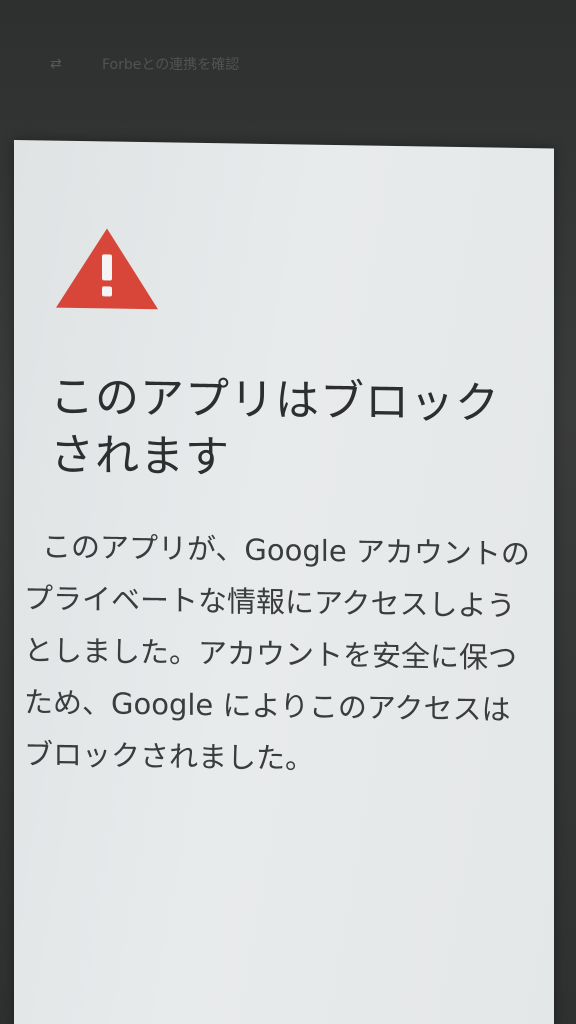 Image resolution: width=576 pixels, height=1024 pixels. Describe the element at coordinates (56, 64) in the screenshot. I see `link-icon: ⇄` at that location.